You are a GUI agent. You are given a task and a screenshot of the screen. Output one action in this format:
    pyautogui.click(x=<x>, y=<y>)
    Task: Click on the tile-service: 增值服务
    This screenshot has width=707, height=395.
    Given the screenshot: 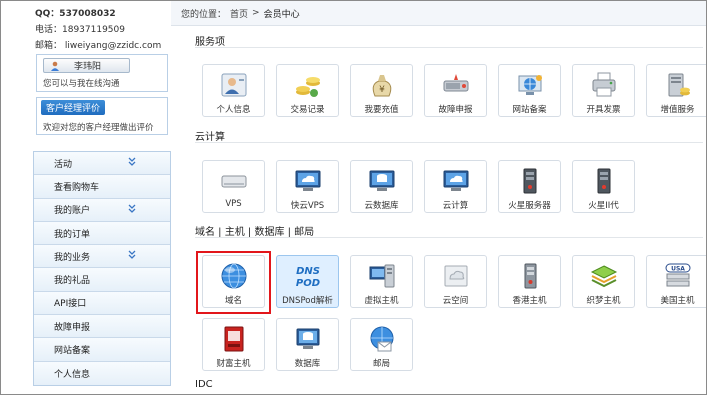 What is the action you would take?
    pyautogui.click(x=676, y=90)
    